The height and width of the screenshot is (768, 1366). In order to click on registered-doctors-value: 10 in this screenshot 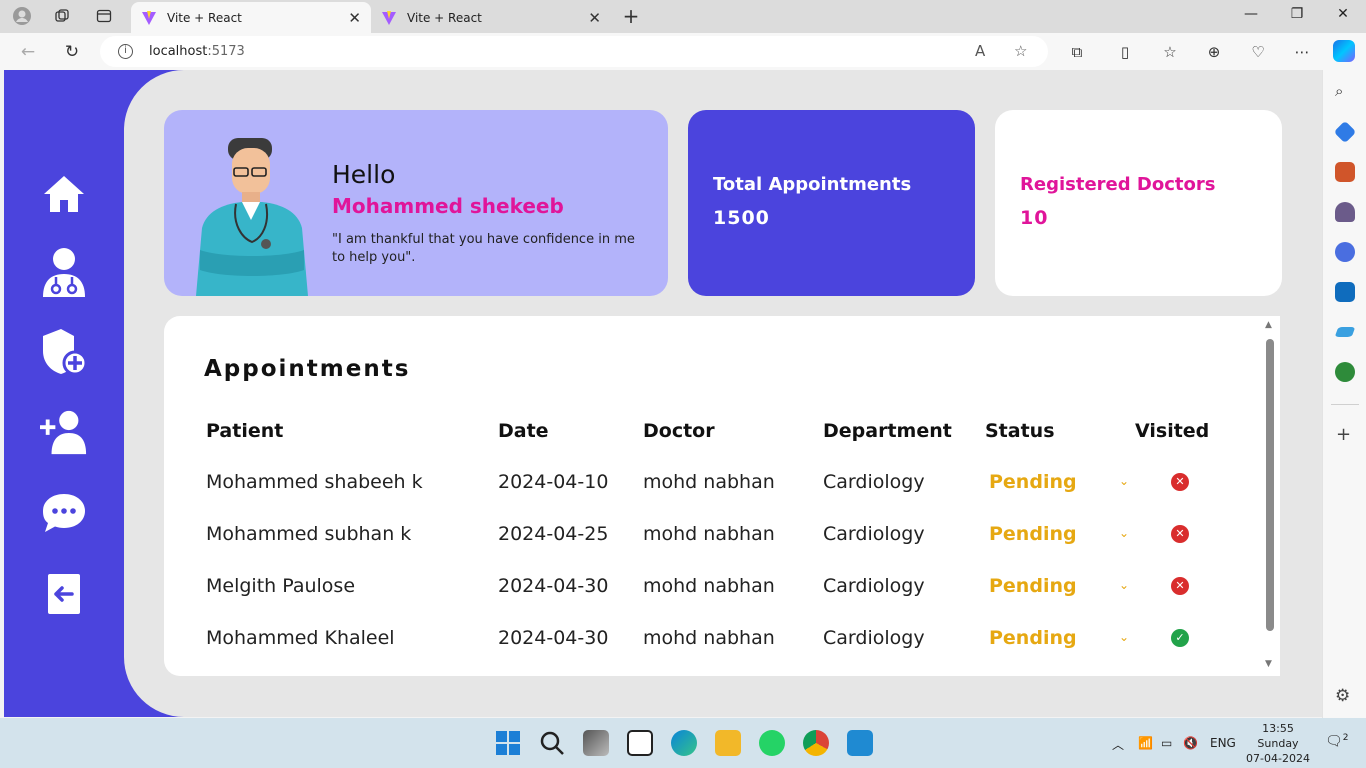, I will do `click(1034, 218)`.